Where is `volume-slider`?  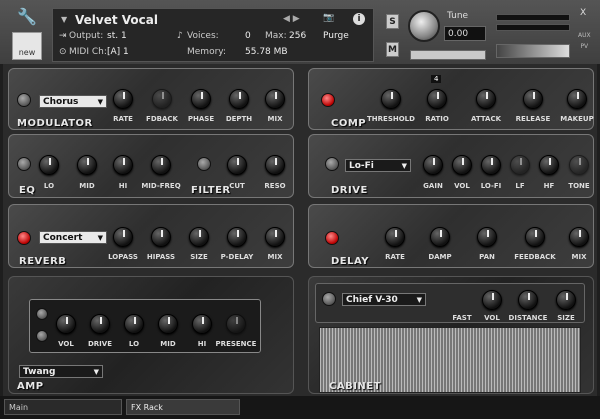 volume-slider is located at coordinates (533, 51).